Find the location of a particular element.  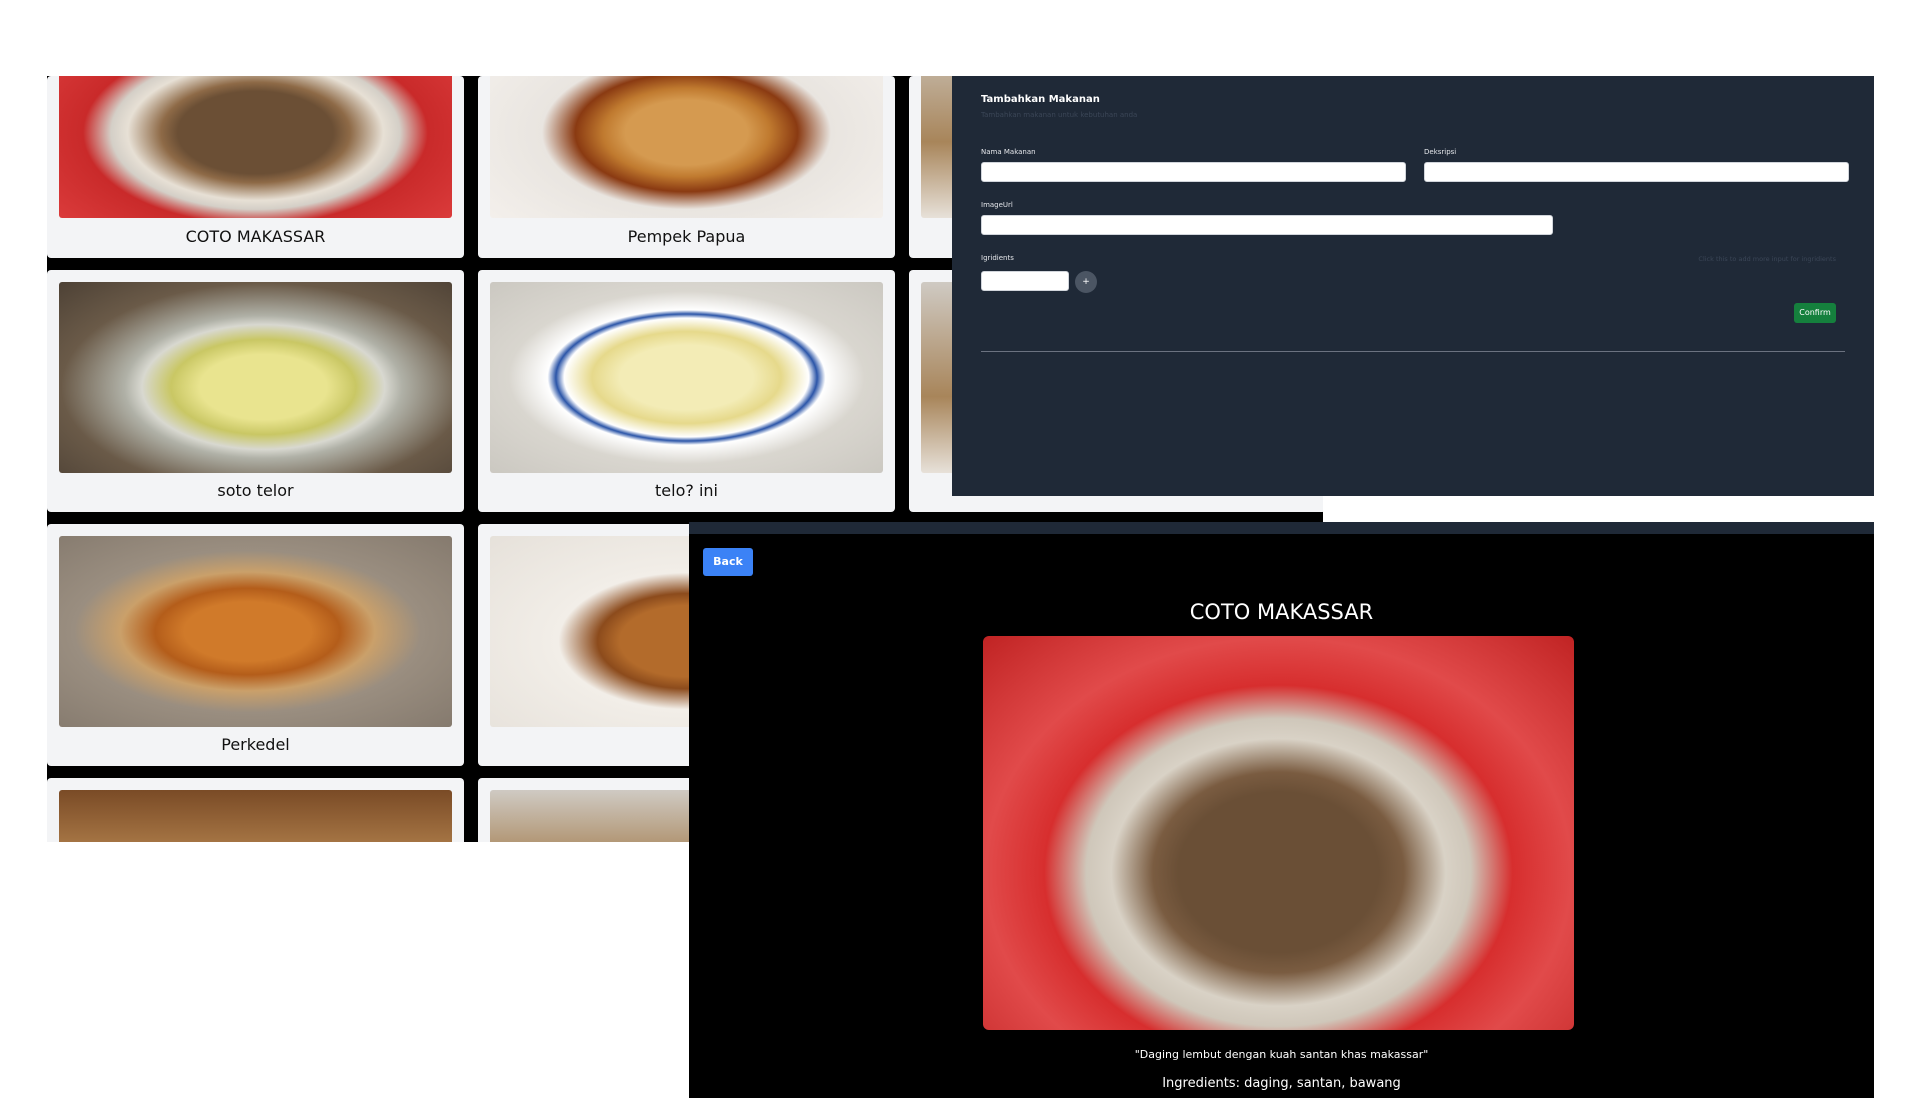

food-name: Pempek Papua is located at coordinates (686, 236).